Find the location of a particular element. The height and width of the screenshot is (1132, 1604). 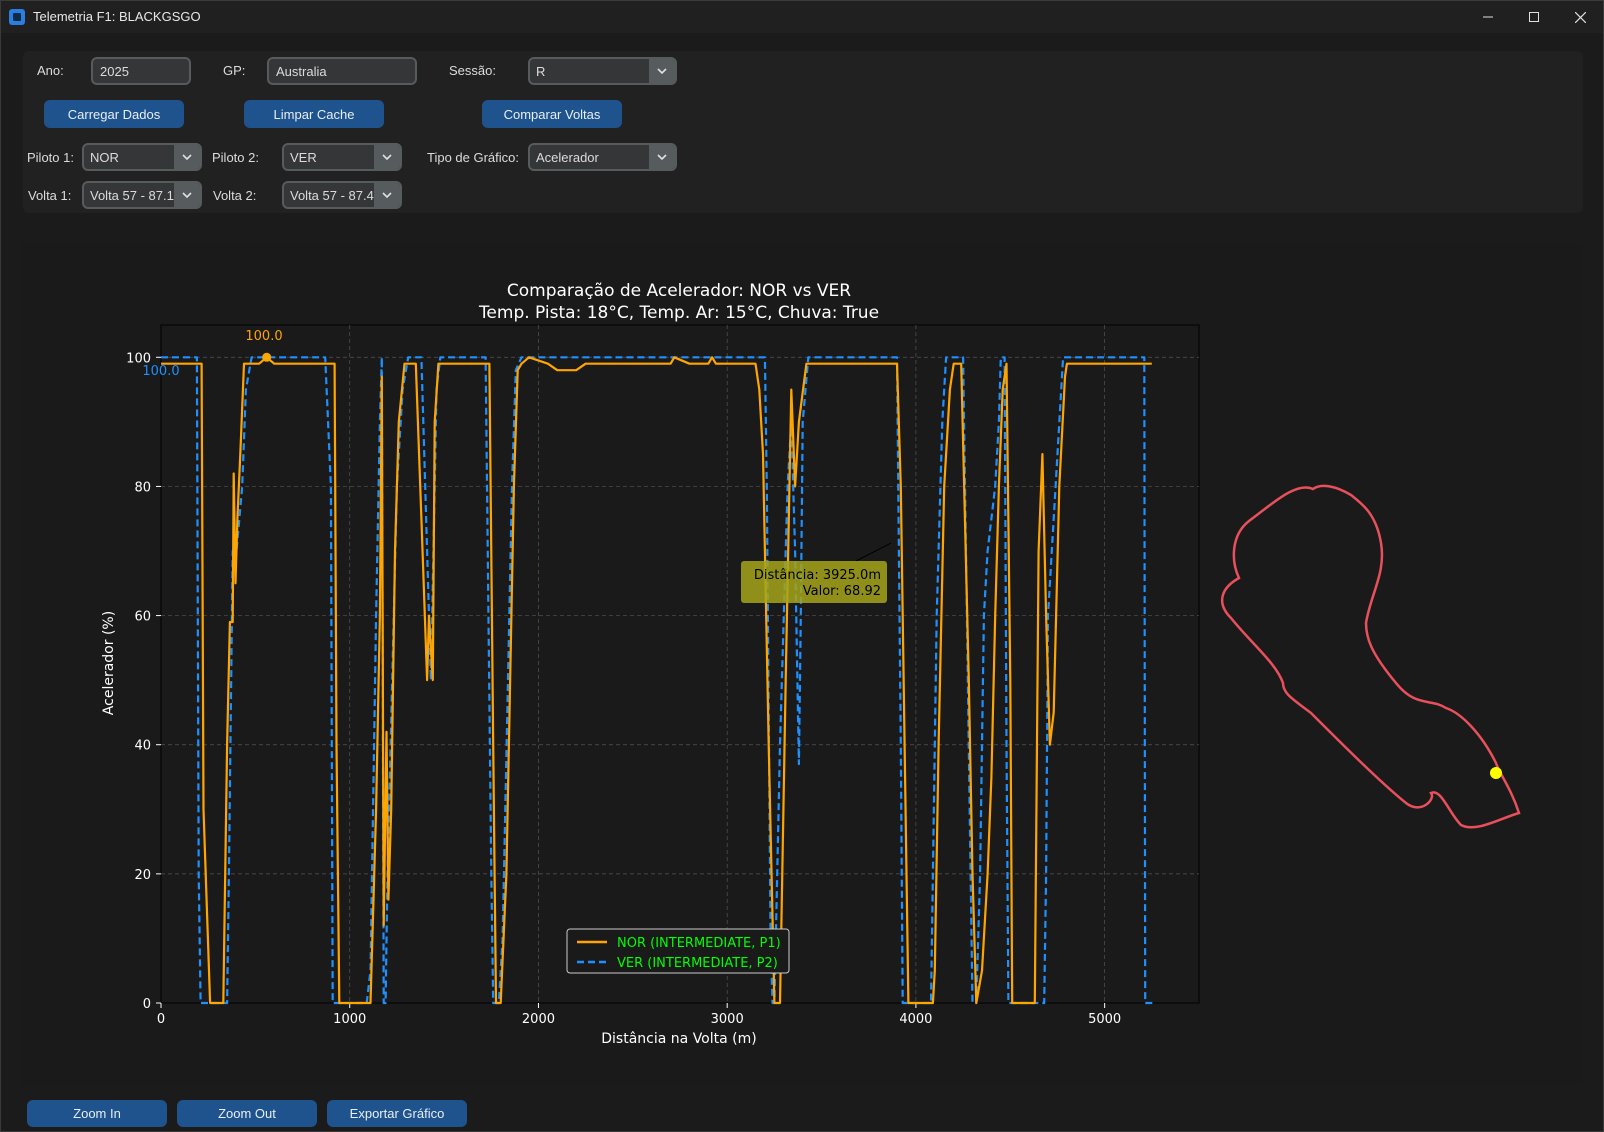

piloto1-label: Piloto 1: is located at coordinates (50, 157).